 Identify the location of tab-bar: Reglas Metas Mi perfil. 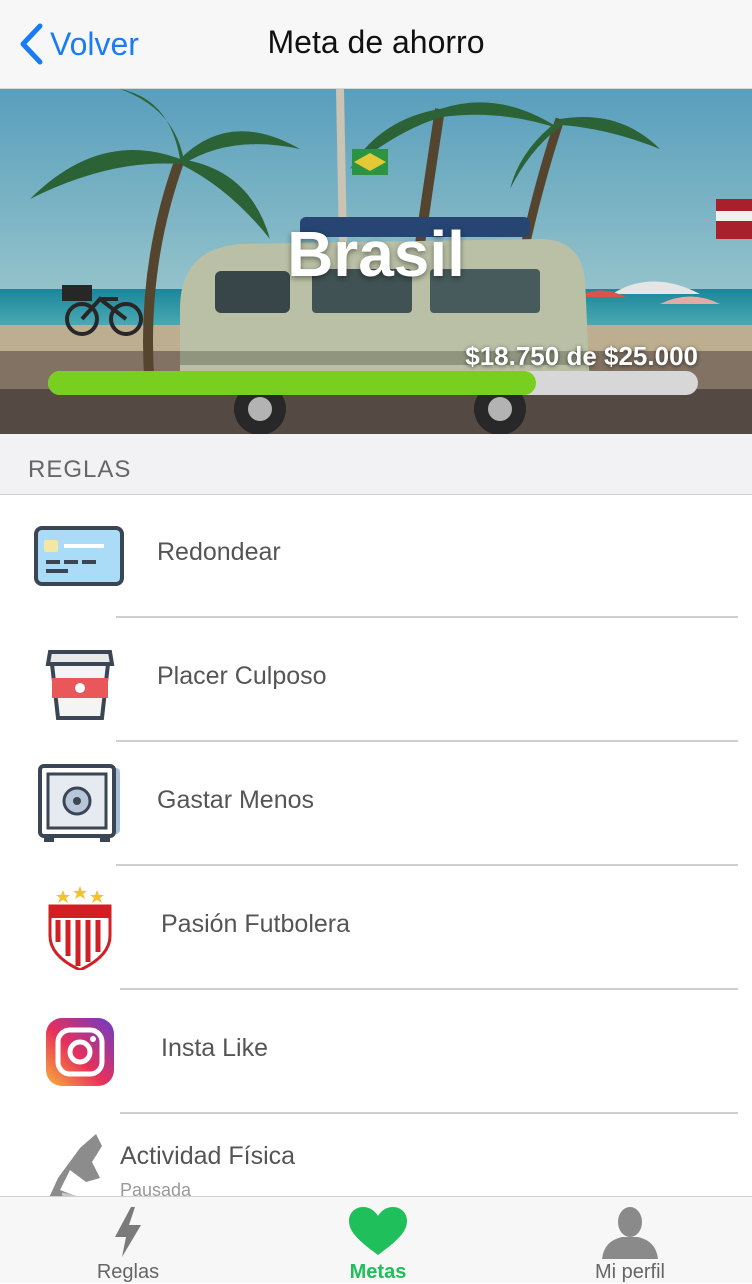
(376, 1239).